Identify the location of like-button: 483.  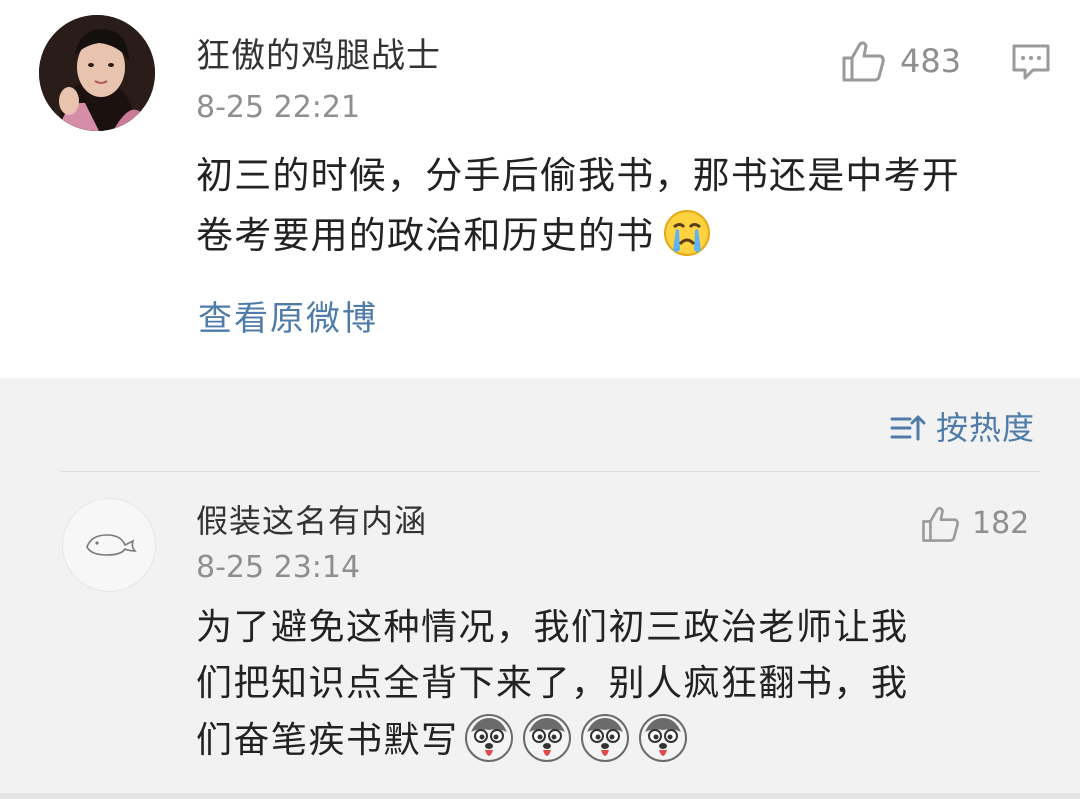
(900, 61).